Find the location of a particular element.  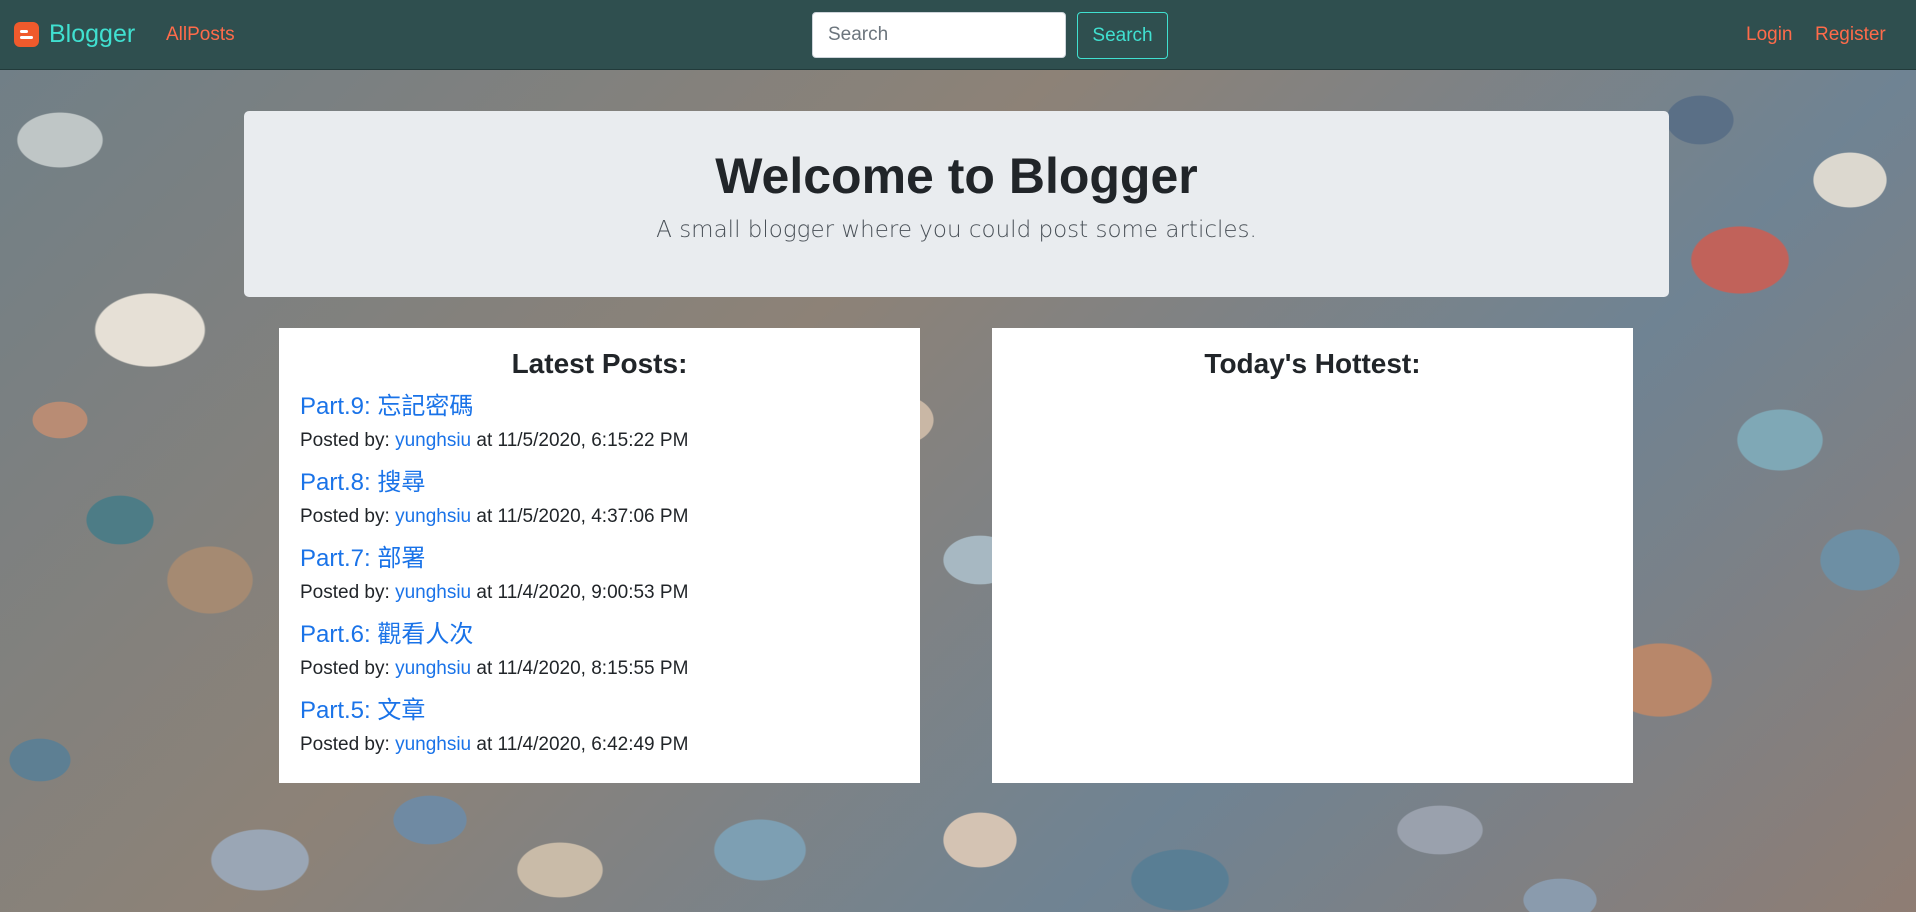

post-title-link: Part.7: 部署 is located at coordinates (599, 559).